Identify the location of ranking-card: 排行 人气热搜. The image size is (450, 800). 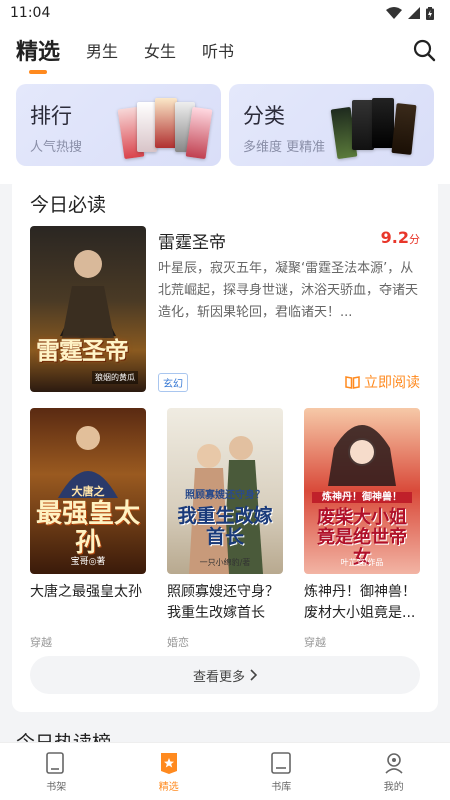
(118, 125).